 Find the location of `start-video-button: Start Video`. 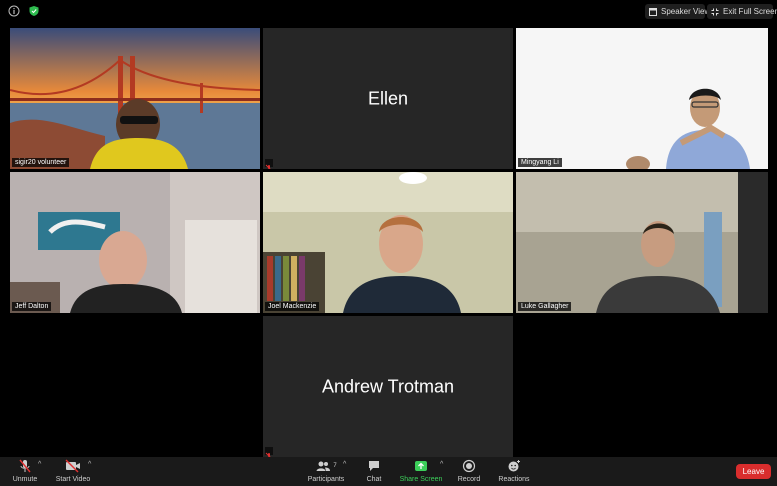

start-video-button: Start Video is located at coordinates (73, 471).